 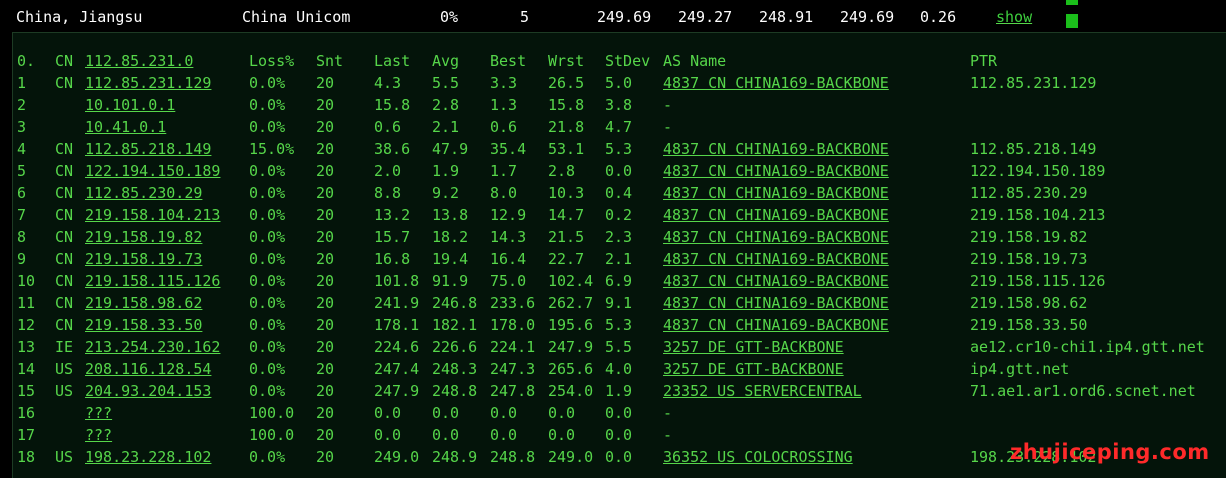 What do you see at coordinates (504, 193) in the screenshot?
I see `cell-best: 8.0` at bounding box center [504, 193].